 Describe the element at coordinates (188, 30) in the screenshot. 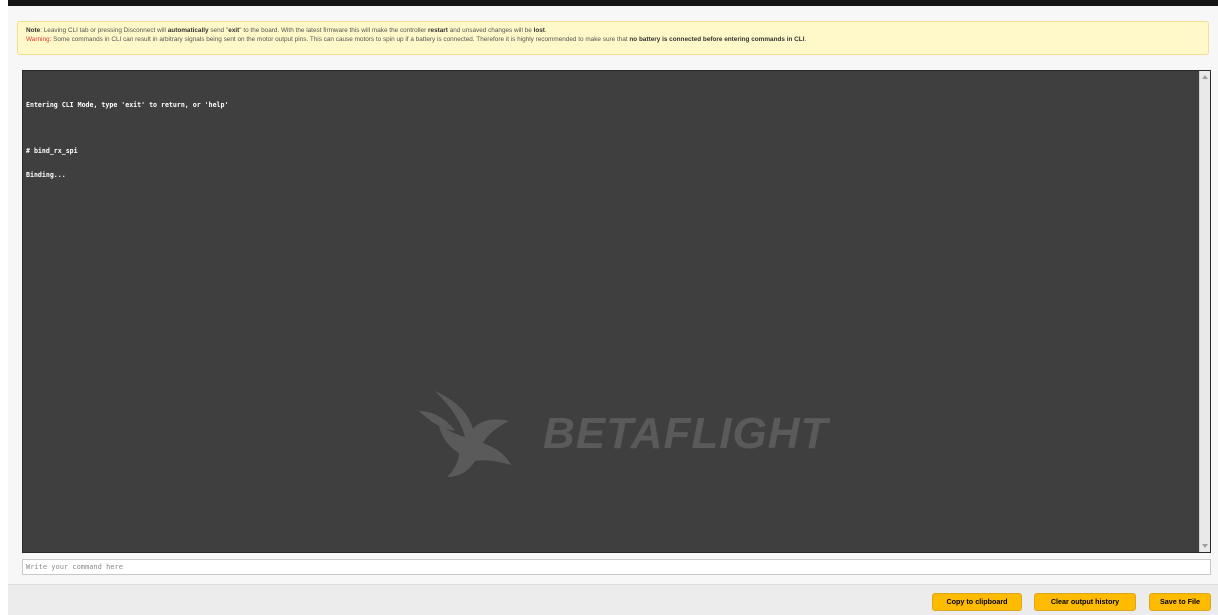

I see `note-emphasis: automatically` at that location.